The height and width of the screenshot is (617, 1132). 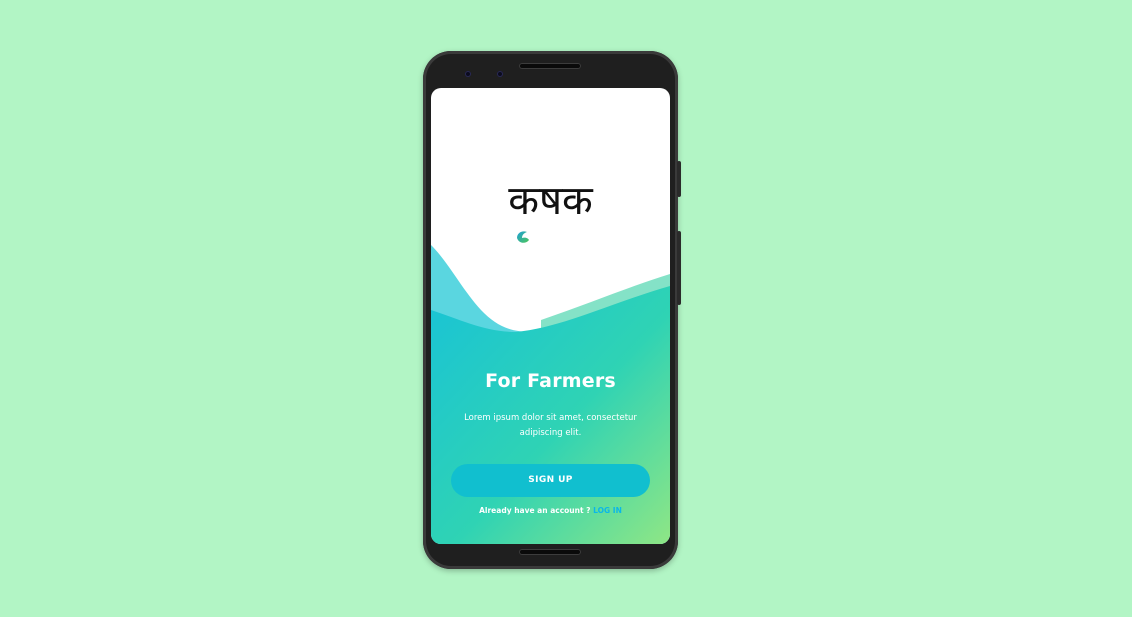 I want to click on login-prompt: Already have an account ? LOG IN, so click(x=550, y=510).